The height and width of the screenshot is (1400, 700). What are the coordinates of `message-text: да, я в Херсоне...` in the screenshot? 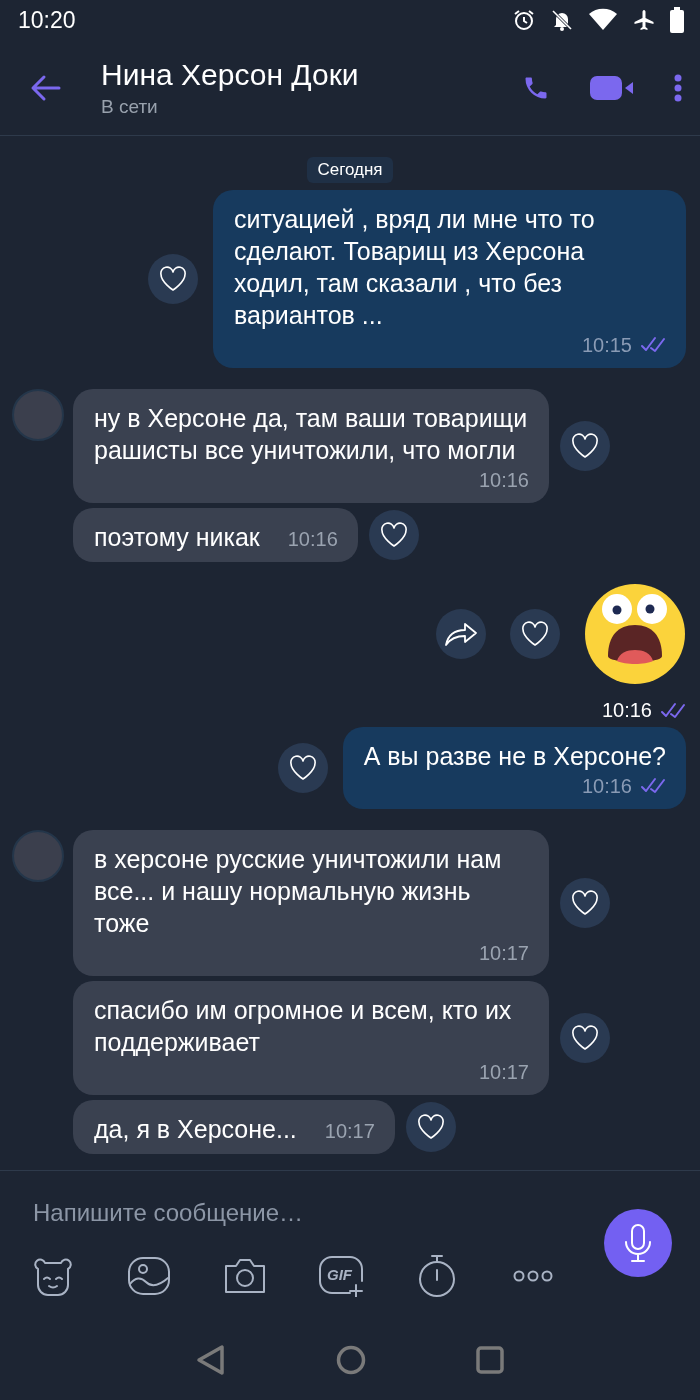 It's located at (195, 1129).